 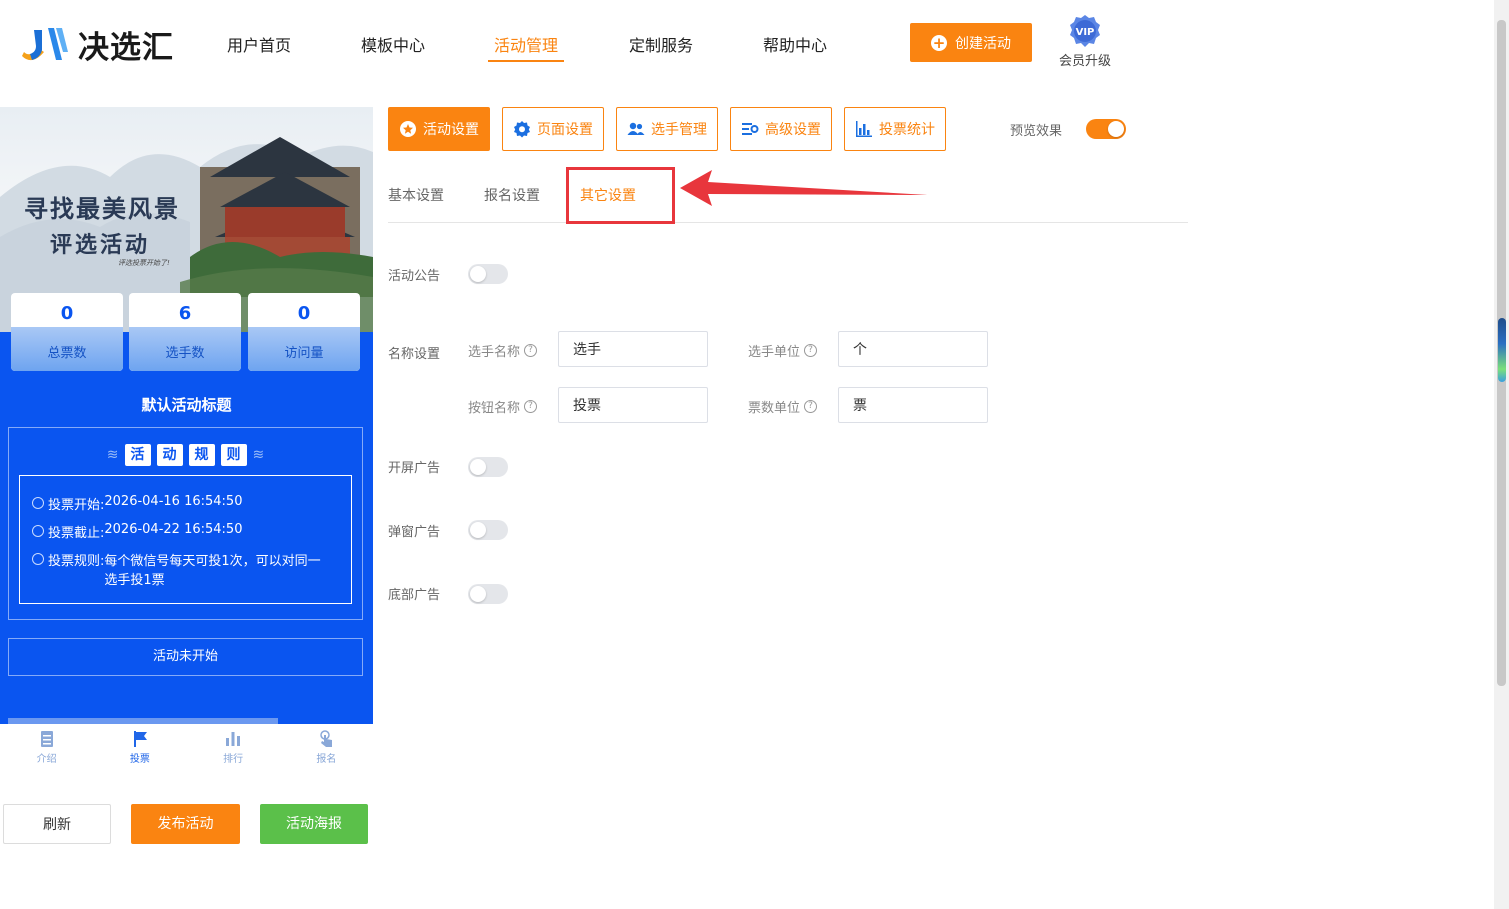 What do you see at coordinates (983, 43) in the screenshot?
I see `create-activity-label: 创建活动` at bounding box center [983, 43].